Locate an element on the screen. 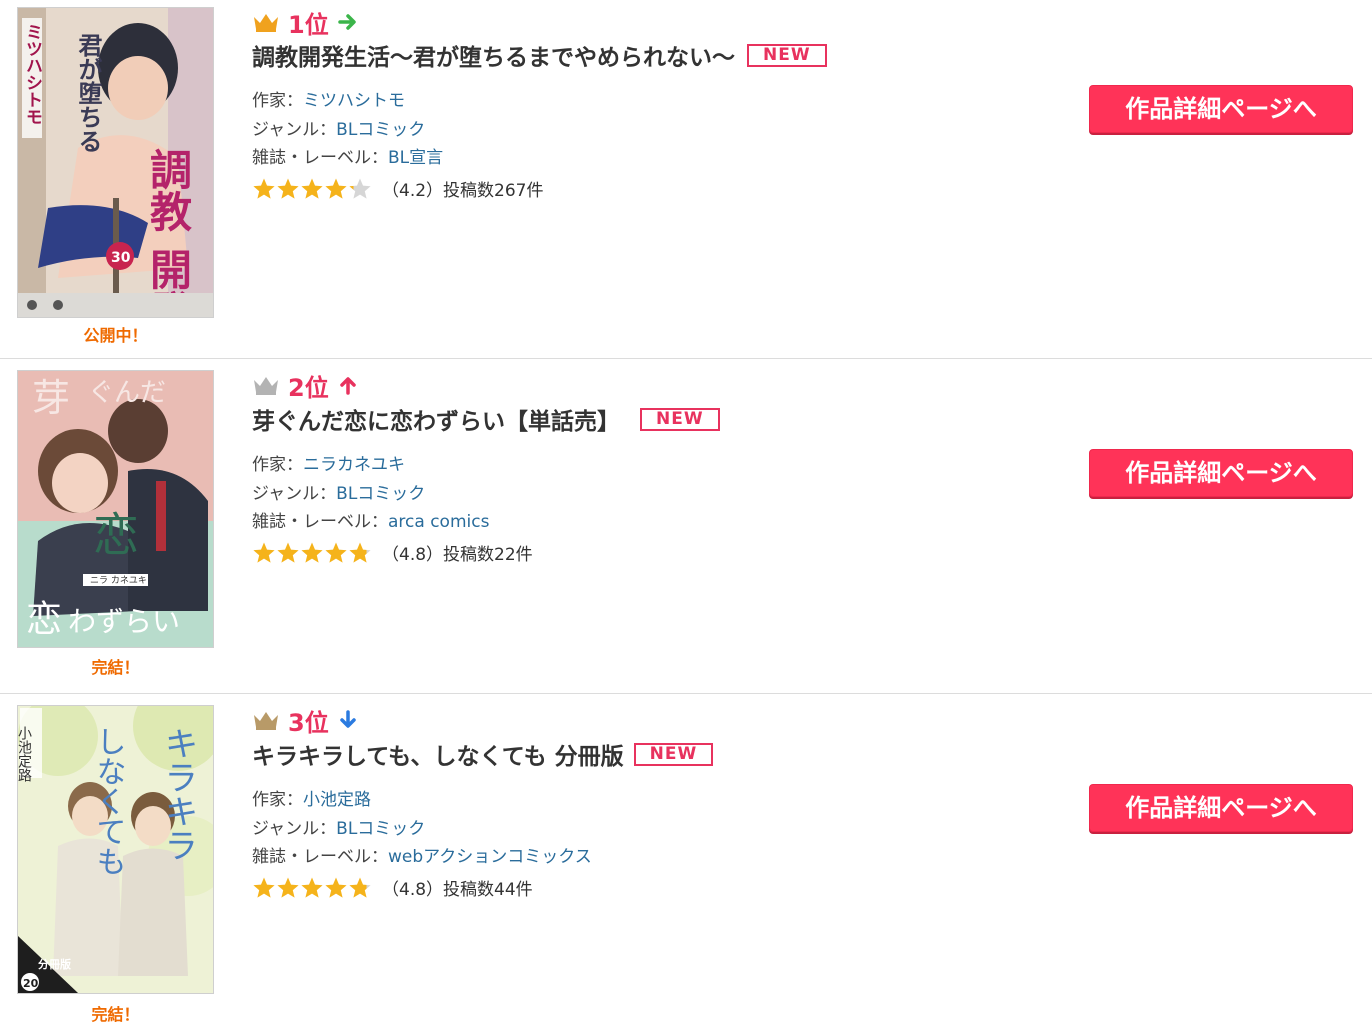 This screenshot has height=1035, width=1372. cover-image: 芽 ぐんだ 恋 ニラ カネユキ 恋 わずらい is located at coordinates (115, 509).